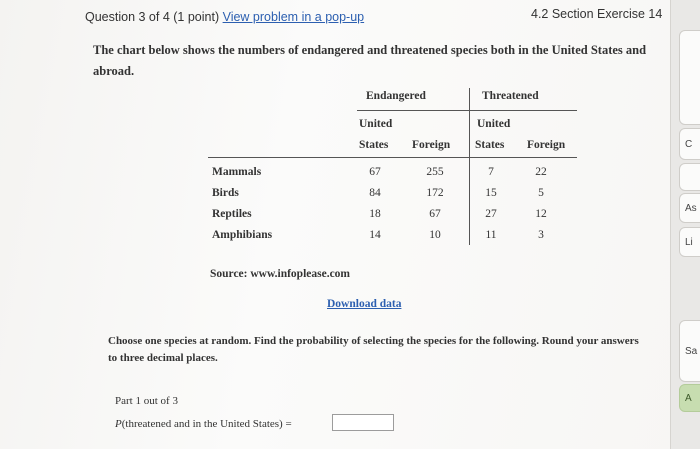 Image resolution: width=700 pixels, height=449 pixels. What do you see at coordinates (491, 193) in the screenshot?
I see `cell: 15` at bounding box center [491, 193].